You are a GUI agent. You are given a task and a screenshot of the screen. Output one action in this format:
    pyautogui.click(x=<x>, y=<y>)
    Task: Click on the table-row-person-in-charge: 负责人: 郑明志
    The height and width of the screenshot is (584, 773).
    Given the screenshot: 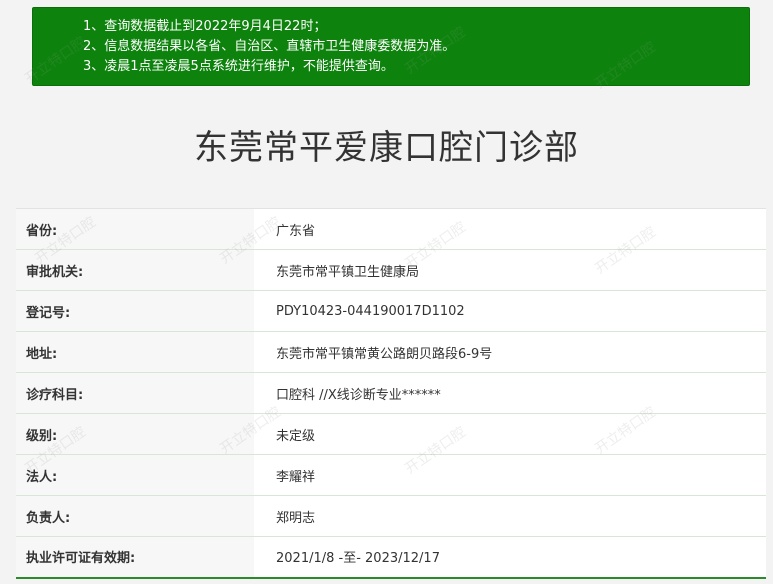 What is the action you would take?
    pyautogui.click(x=391, y=516)
    